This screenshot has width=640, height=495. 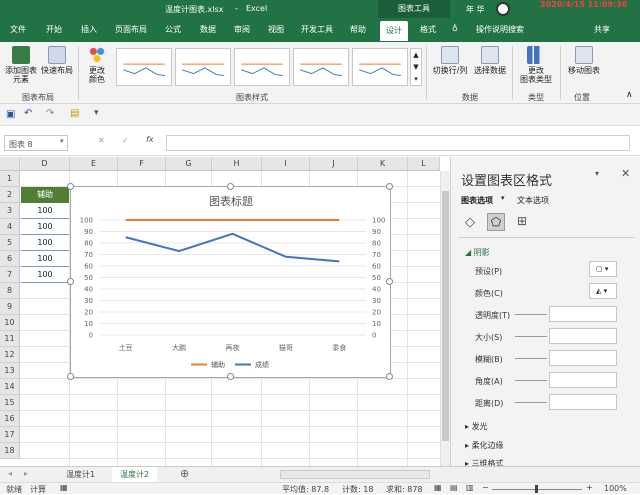 What do you see at coordinates (500, 29) in the screenshot?
I see `tell-me-search: 操作说明搜索` at bounding box center [500, 29].